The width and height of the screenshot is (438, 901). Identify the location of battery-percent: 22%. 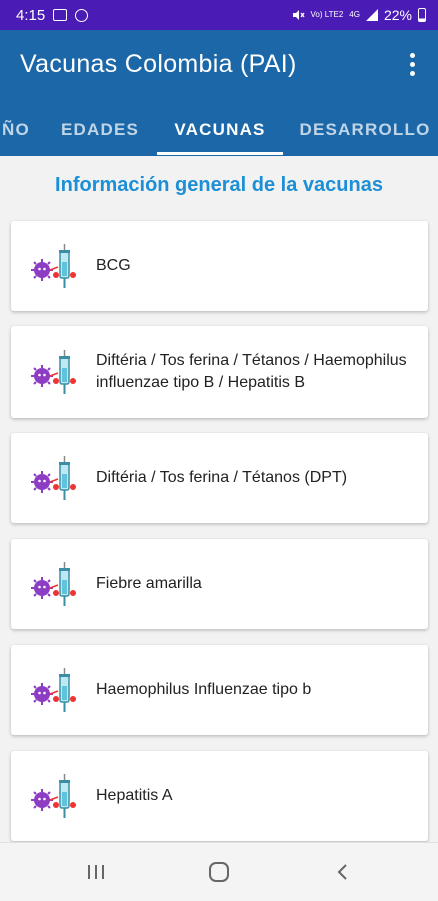
(397, 15).